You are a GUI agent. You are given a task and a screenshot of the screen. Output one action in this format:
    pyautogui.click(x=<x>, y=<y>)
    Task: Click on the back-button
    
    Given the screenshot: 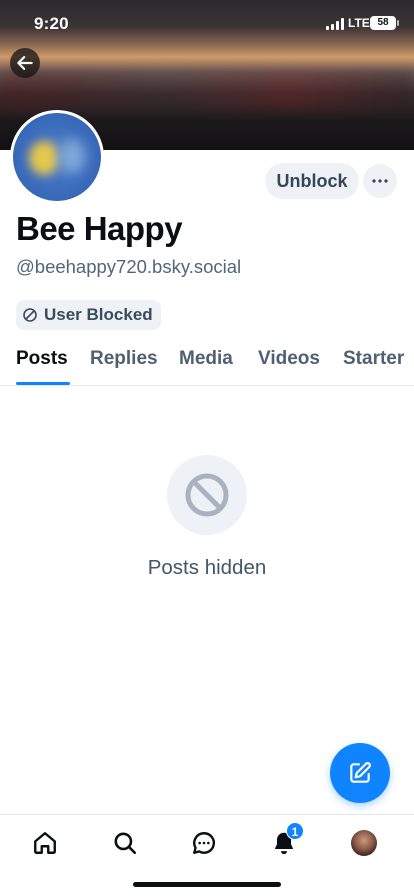 What is the action you would take?
    pyautogui.click(x=25, y=63)
    